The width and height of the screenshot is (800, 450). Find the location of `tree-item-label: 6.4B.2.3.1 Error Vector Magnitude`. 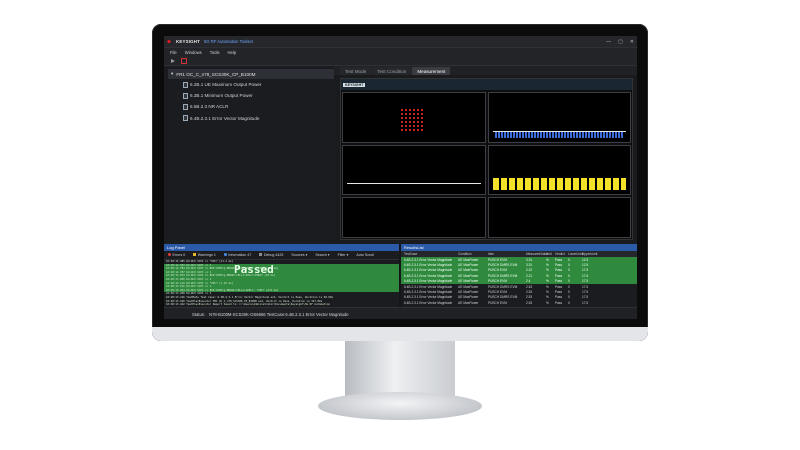

tree-item-label: 6.4B.2.3.1 Error Vector Magnitude is located at coordinates (225, 118).